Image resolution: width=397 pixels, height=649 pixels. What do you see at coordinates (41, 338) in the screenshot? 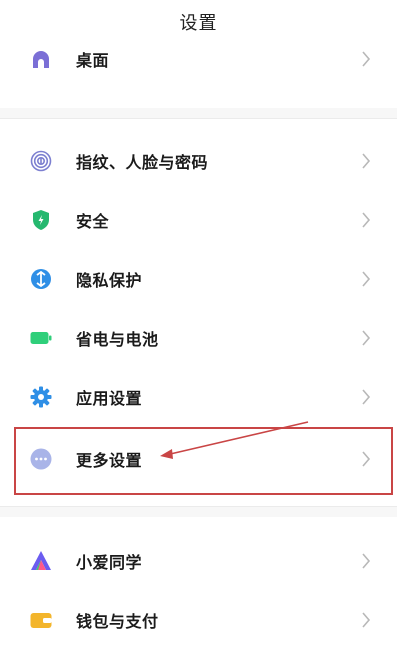
I see `battery-icon` at bounding box center [41, 338].